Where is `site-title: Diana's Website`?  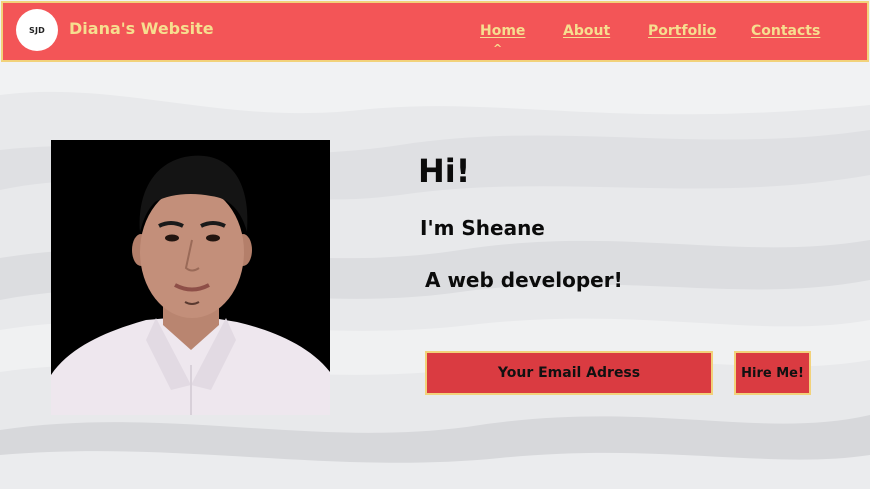 site-title: Diana's Website is located at coordinates (141, 28).